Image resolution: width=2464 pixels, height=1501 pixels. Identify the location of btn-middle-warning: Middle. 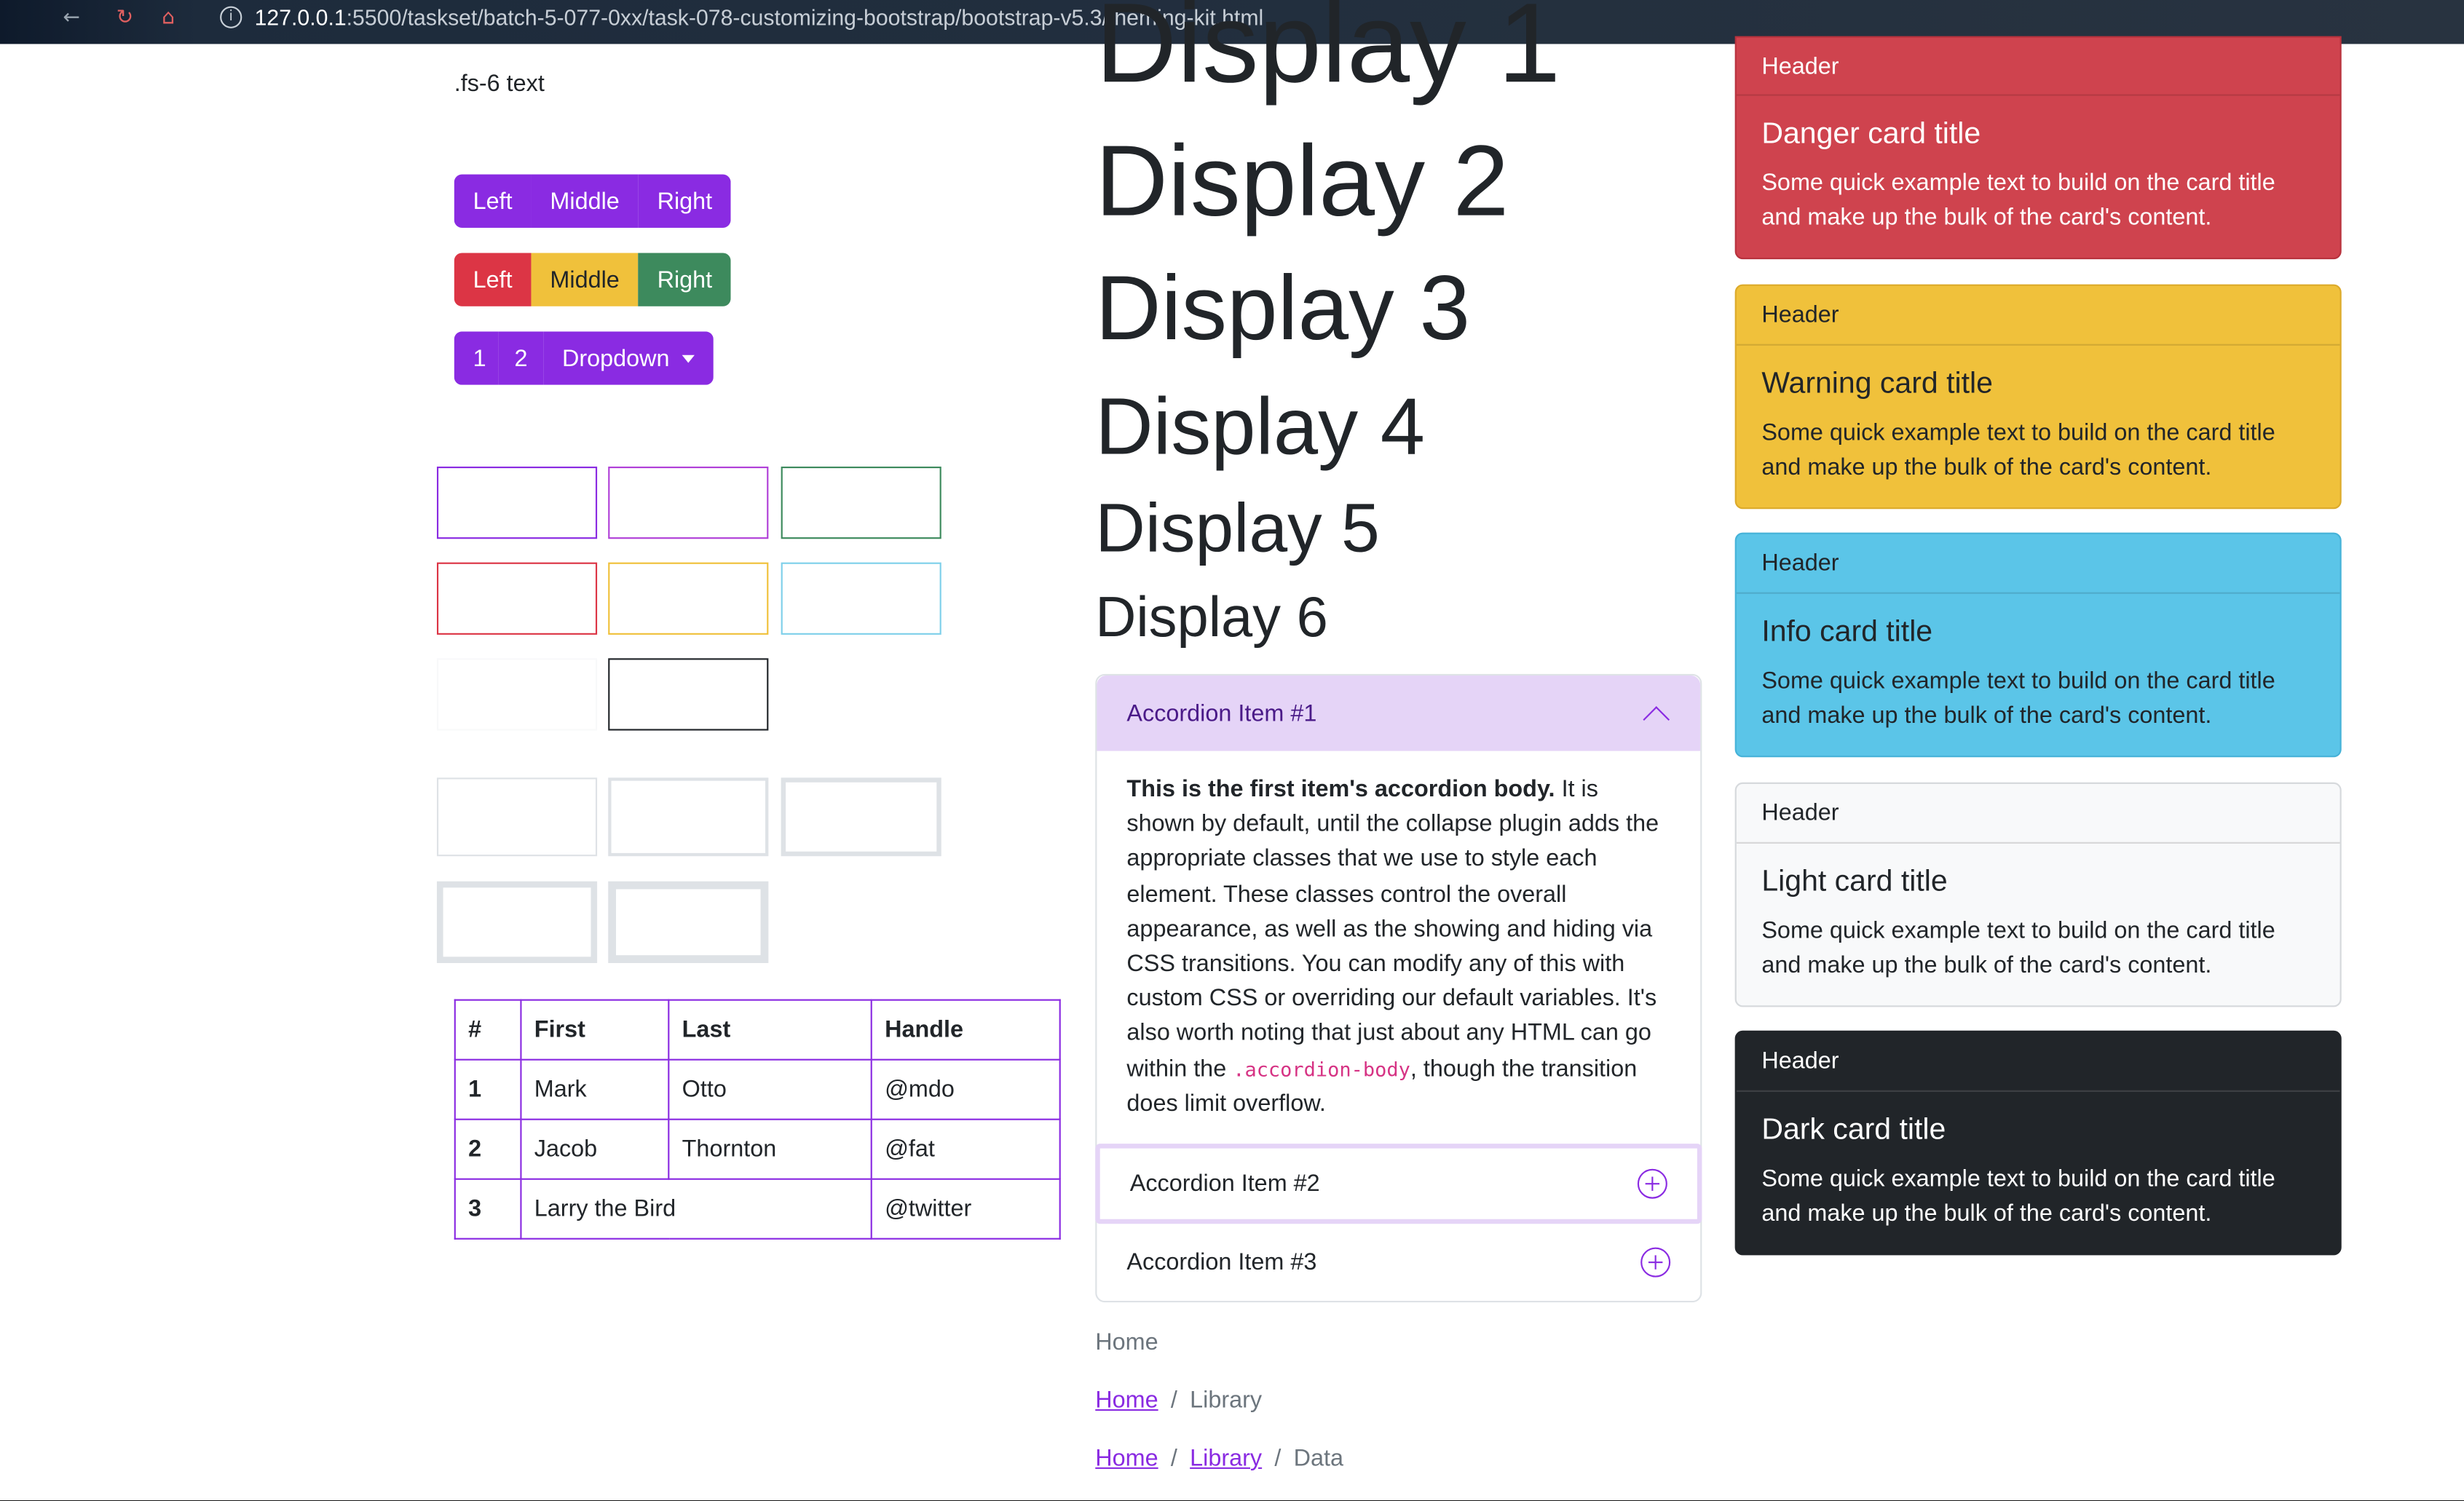
(585, 279).